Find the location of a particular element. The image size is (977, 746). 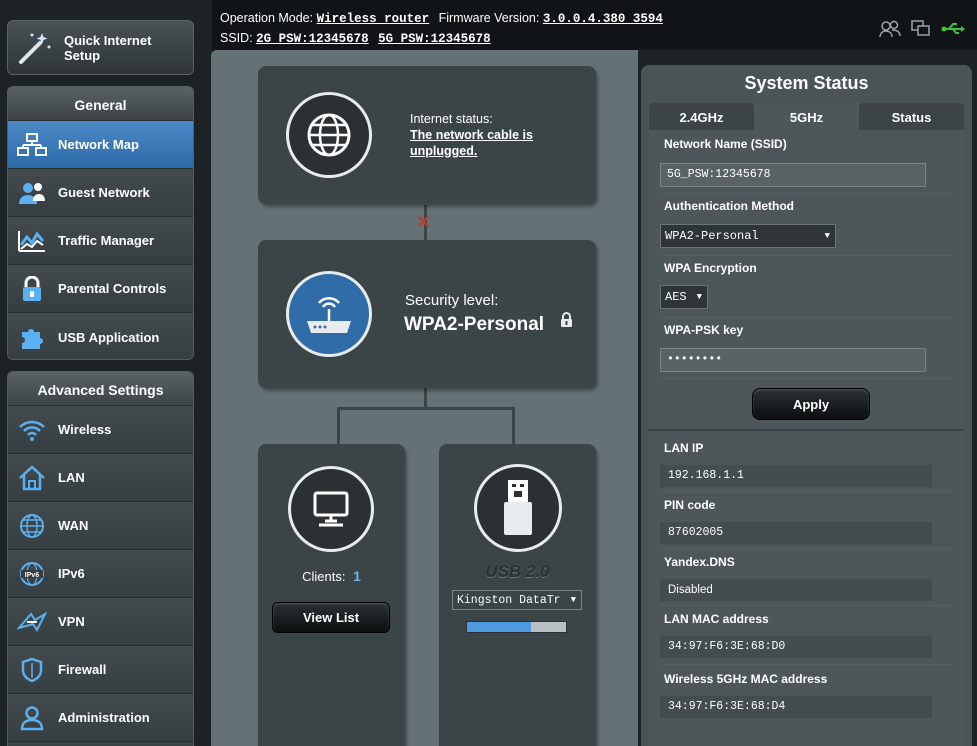

usb-version-label: USB 2.0 is located at coordinates (517, 571).